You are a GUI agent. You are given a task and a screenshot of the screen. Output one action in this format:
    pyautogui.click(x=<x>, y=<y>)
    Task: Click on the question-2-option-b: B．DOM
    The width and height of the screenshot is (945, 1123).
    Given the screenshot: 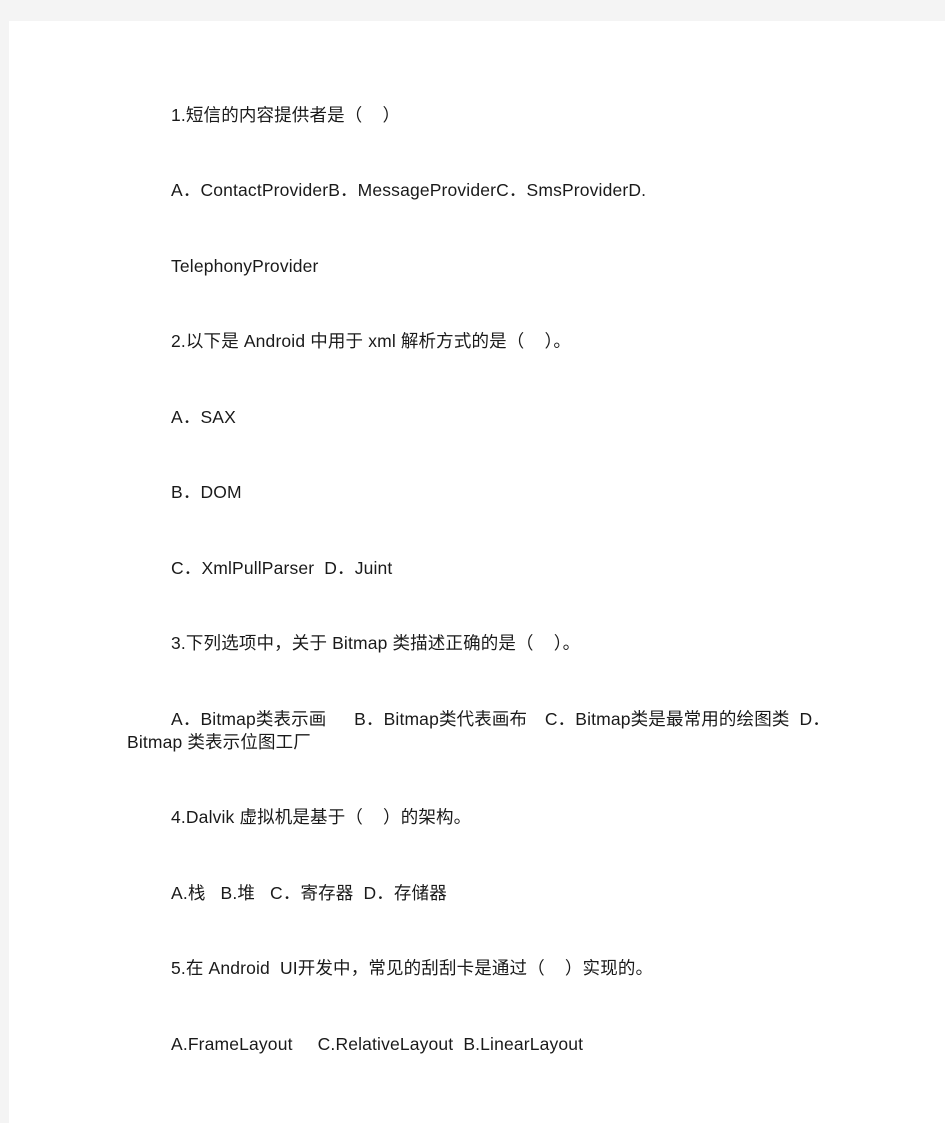 What is the action you would take?
    pyautogui.click(x=206, y=492)
    